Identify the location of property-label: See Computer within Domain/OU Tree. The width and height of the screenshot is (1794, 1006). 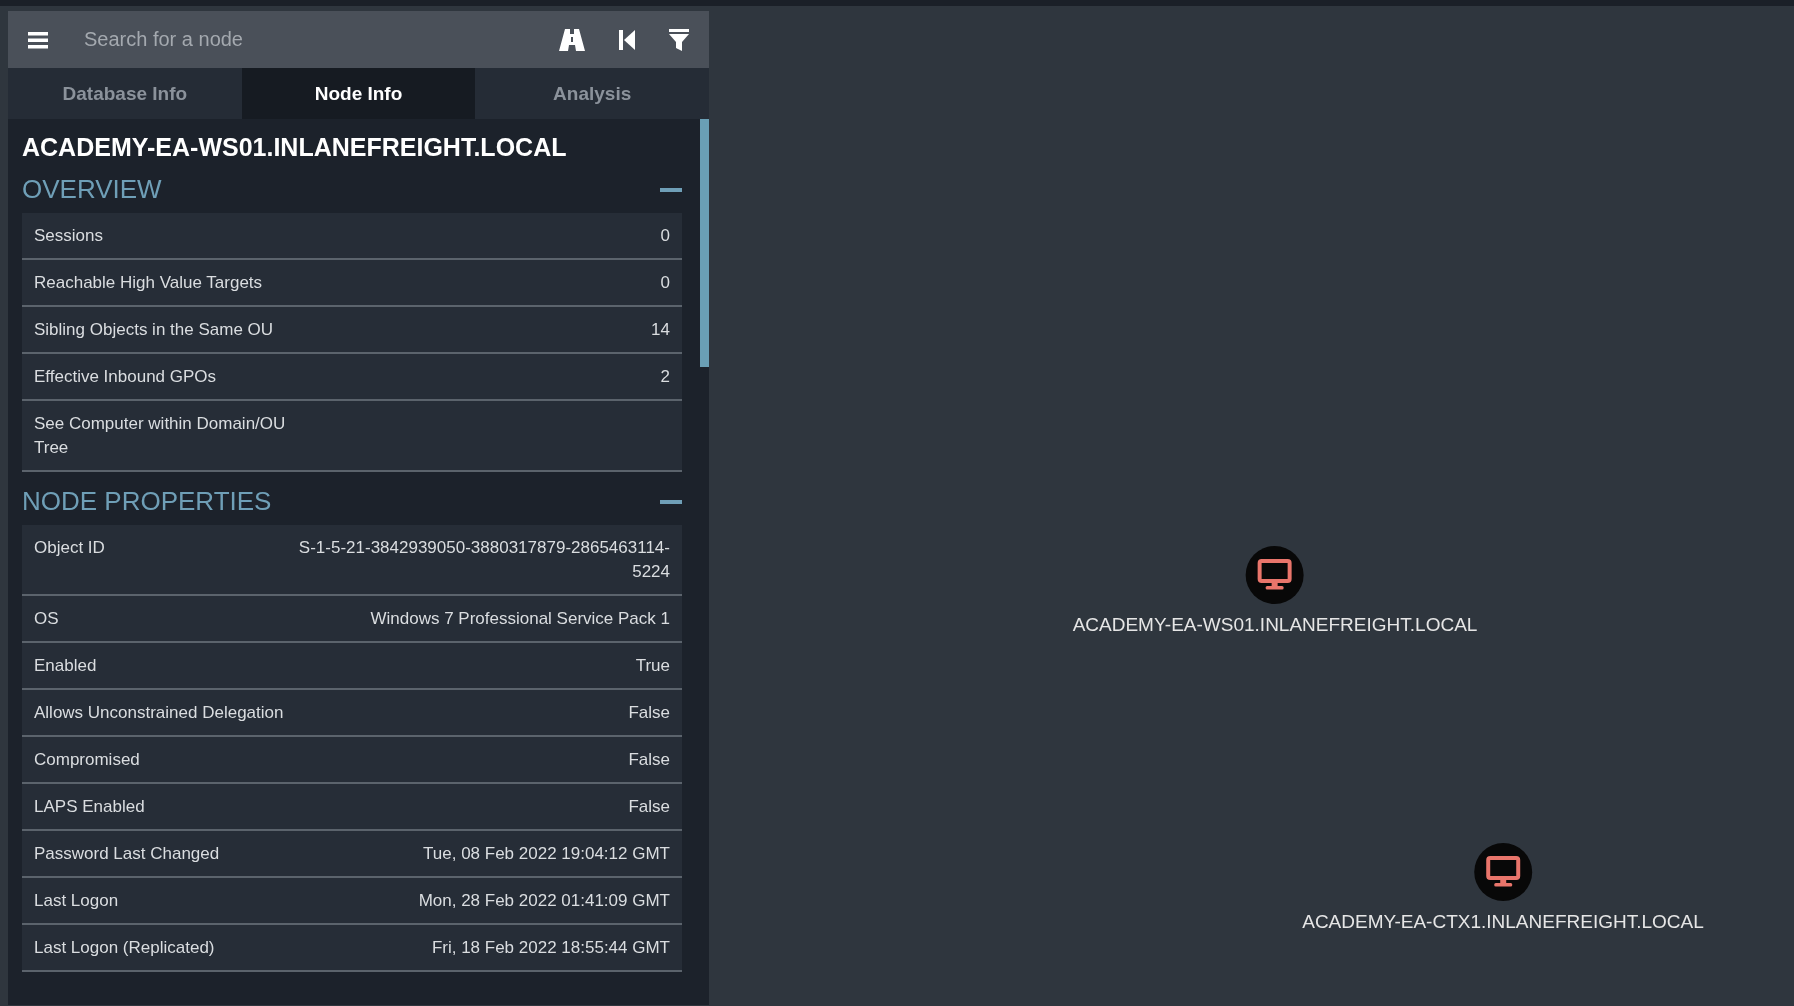
(165, 436).